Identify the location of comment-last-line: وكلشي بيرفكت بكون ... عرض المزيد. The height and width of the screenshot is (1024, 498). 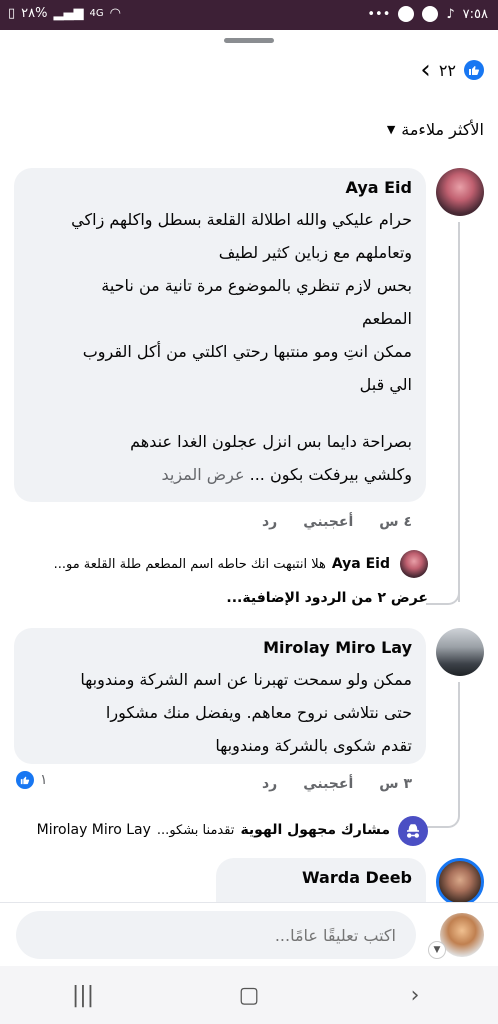
(220, 474).